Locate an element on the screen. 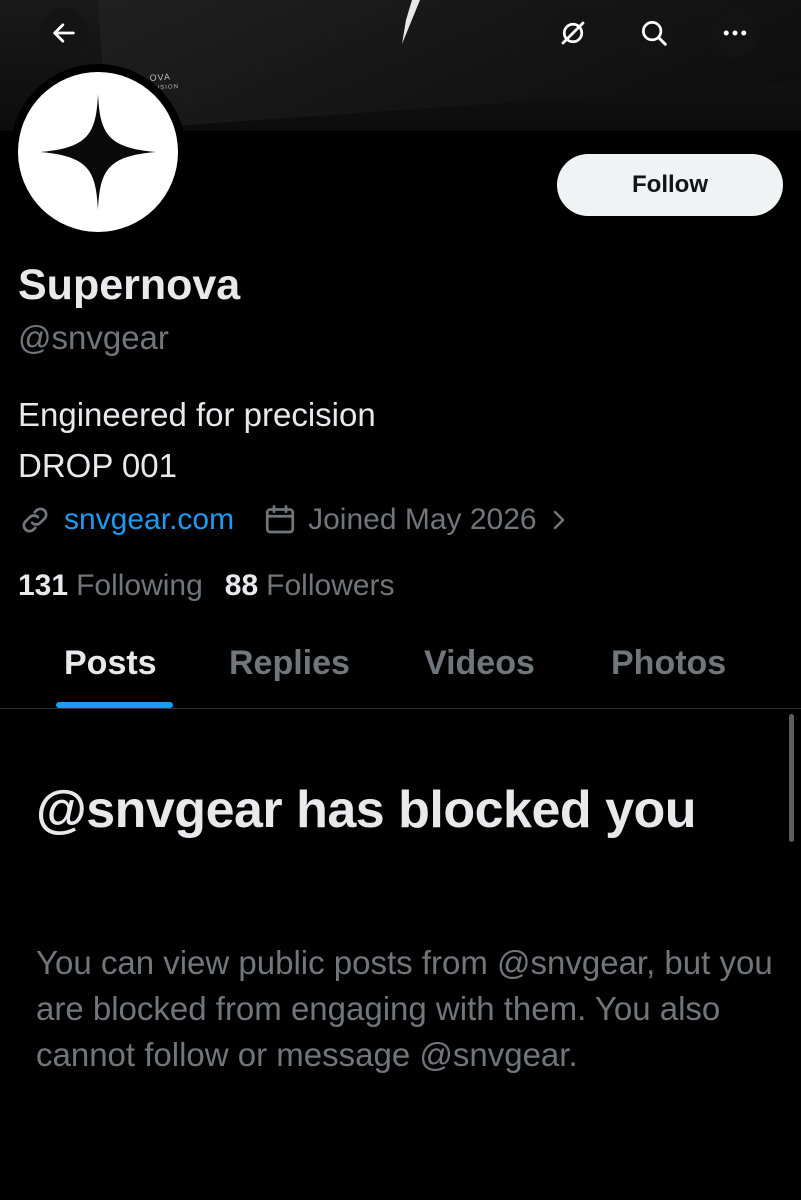 This screenshot has height=1200, width=801. following-stat: 131 Following is located at coordinates (110, 586).